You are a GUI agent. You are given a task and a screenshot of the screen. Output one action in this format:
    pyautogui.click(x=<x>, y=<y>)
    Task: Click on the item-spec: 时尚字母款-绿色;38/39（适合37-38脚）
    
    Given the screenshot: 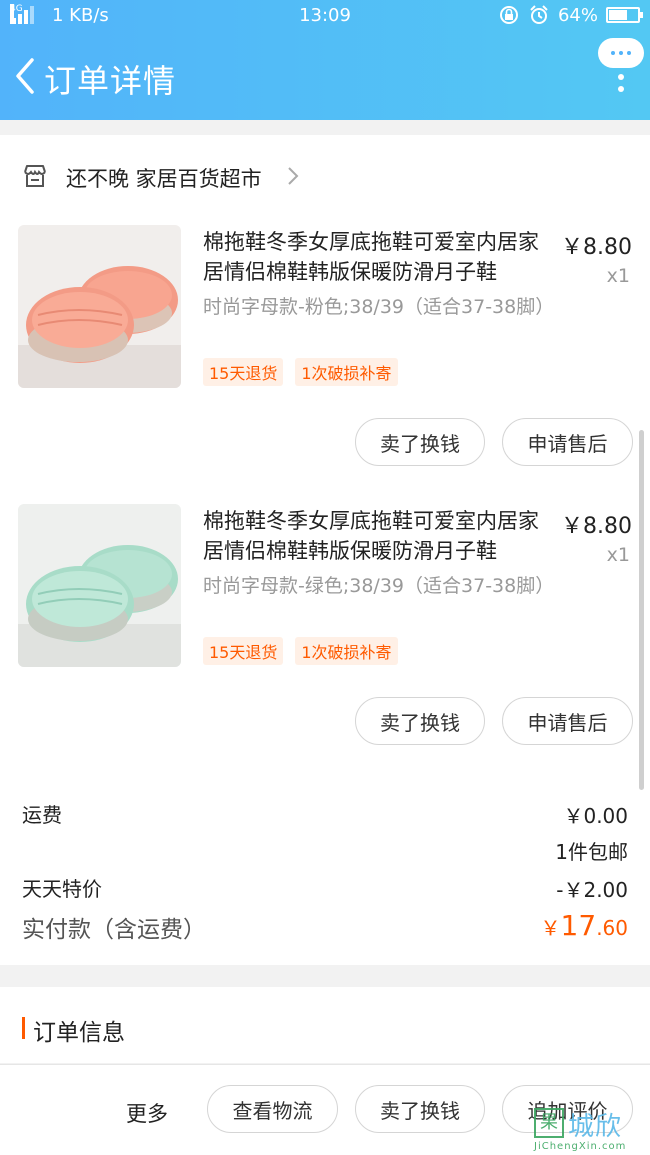 What is the action you would take?
    pyautogui.click(x=379, y=586)
    